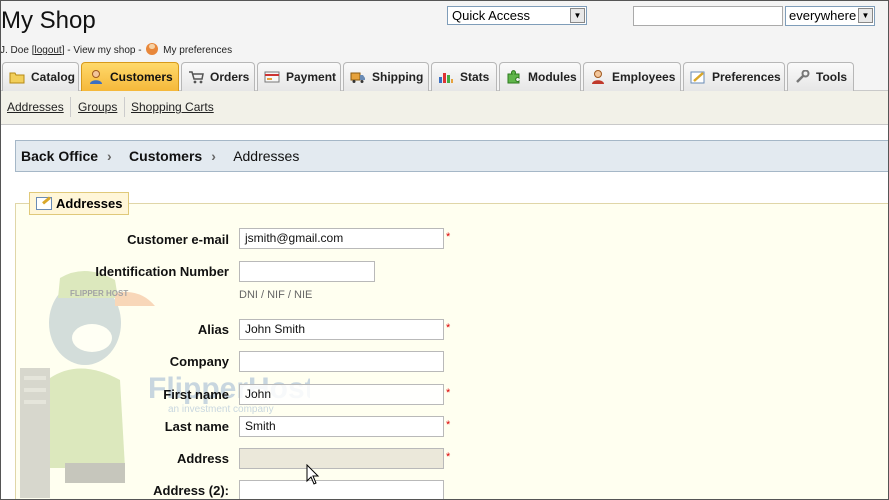 This screenshot has width=889, height=500. What do you see at coordinates (196, 77) in the screenshot?
I see `cart-icon` at bounding box center [196, 77].